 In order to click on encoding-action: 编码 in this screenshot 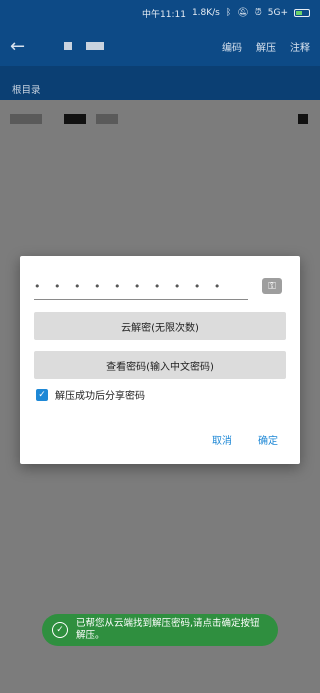, I will do `click(232, 46)`.